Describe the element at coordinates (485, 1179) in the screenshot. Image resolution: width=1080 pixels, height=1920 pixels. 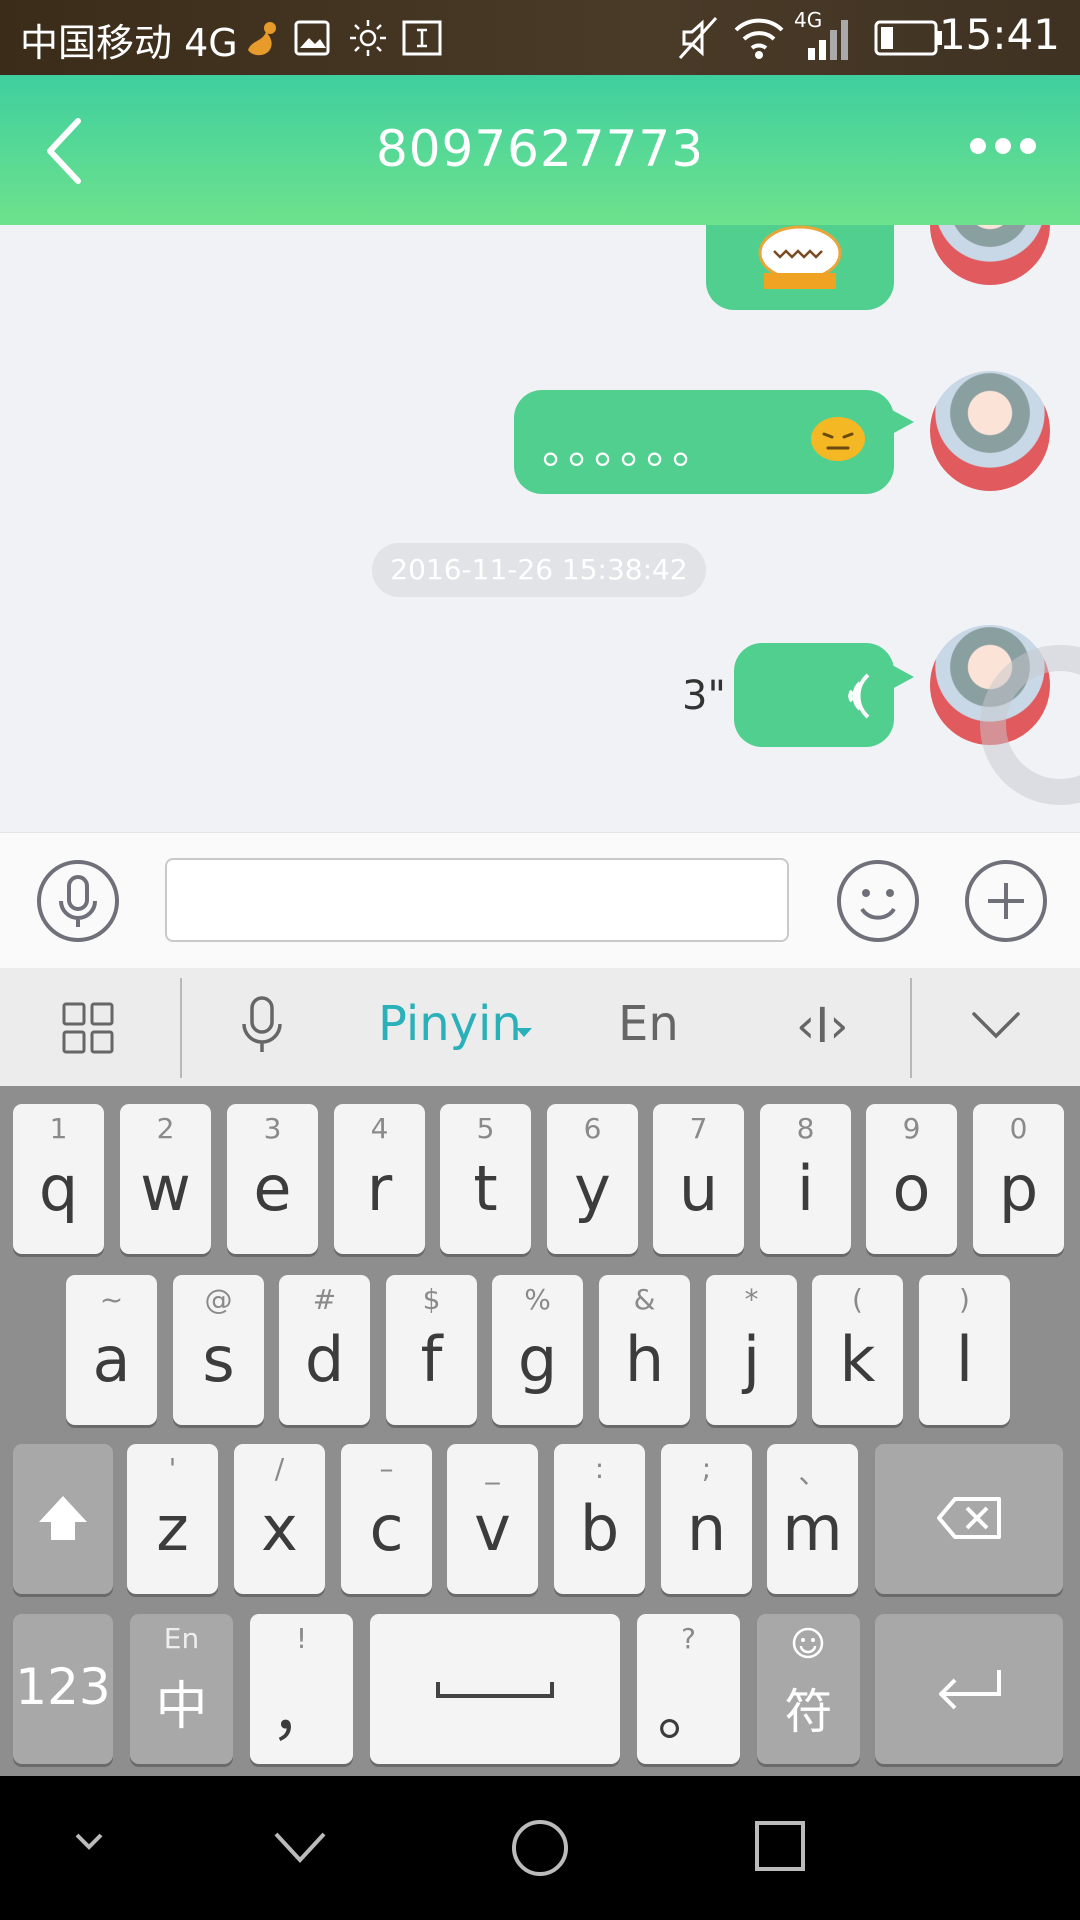
I see `key-t: 5t` at that location.